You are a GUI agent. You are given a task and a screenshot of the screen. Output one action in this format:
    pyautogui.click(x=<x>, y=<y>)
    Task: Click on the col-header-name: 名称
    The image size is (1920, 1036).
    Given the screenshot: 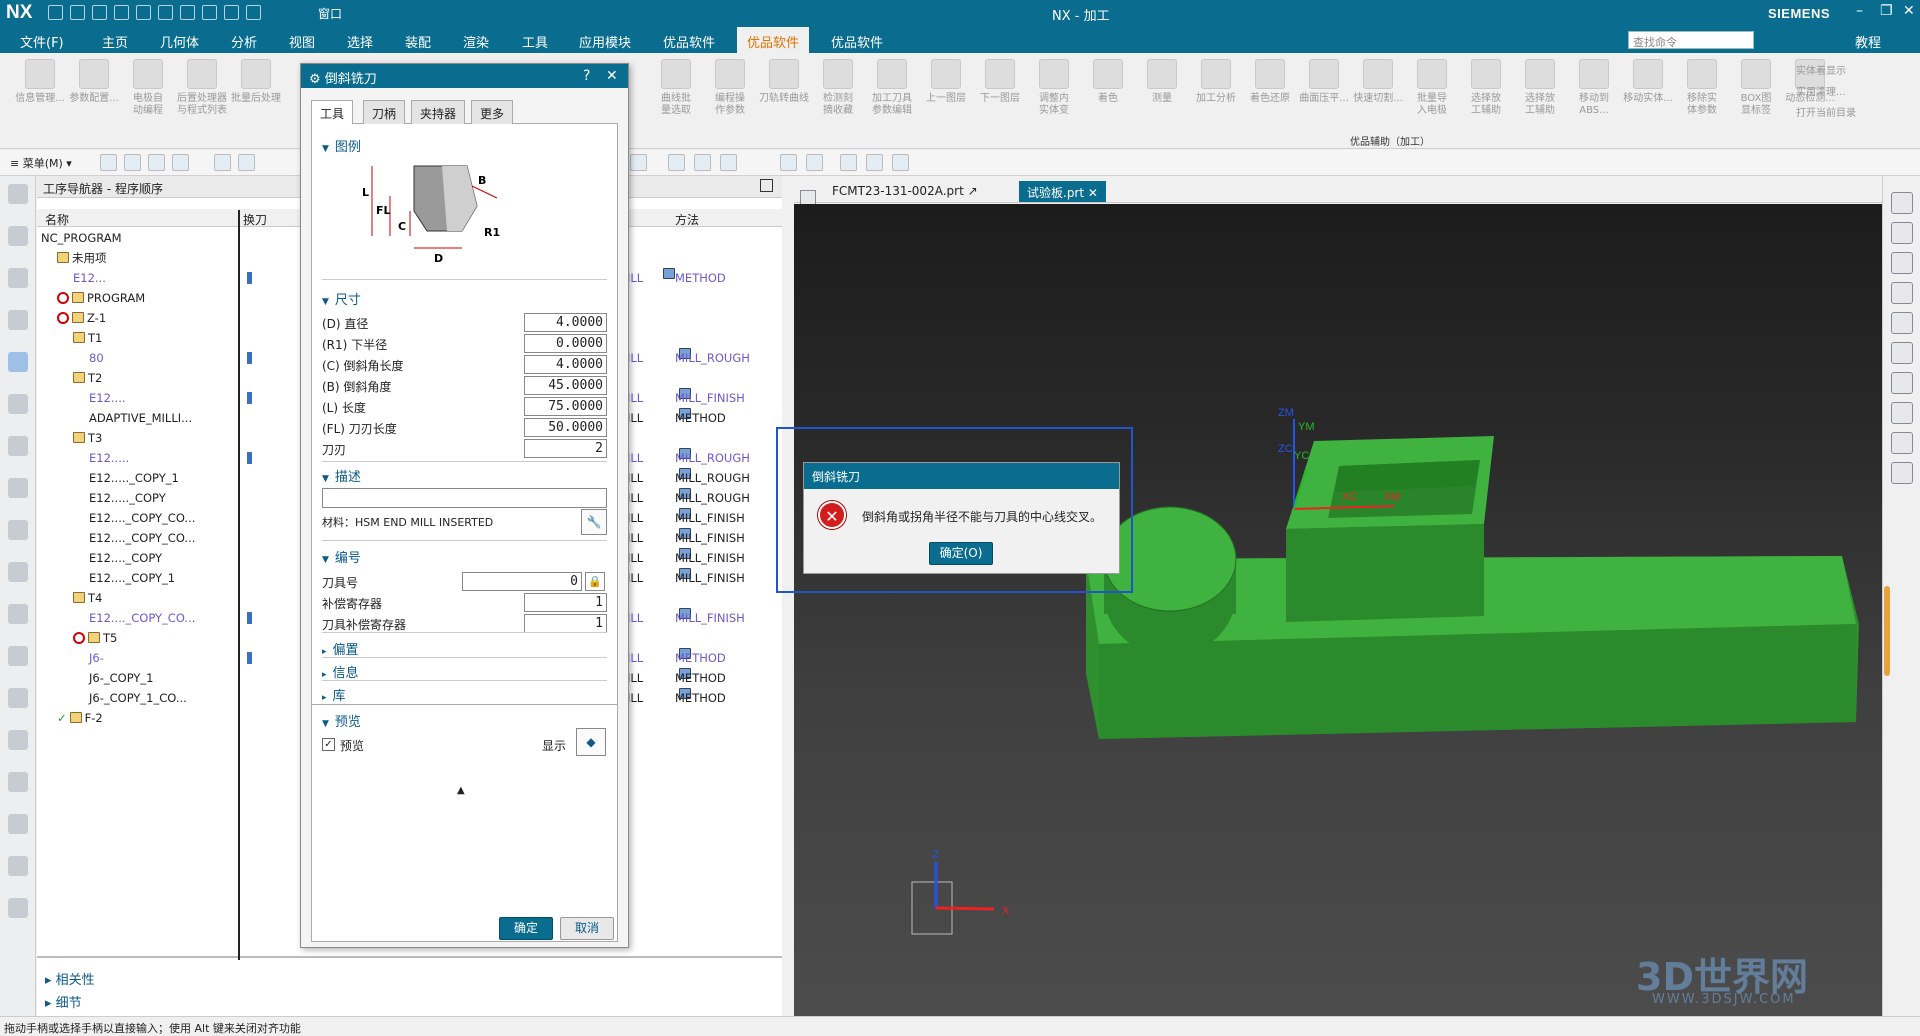 What is the action you would take?
    pyautogui.click(x=138, y=218)
    